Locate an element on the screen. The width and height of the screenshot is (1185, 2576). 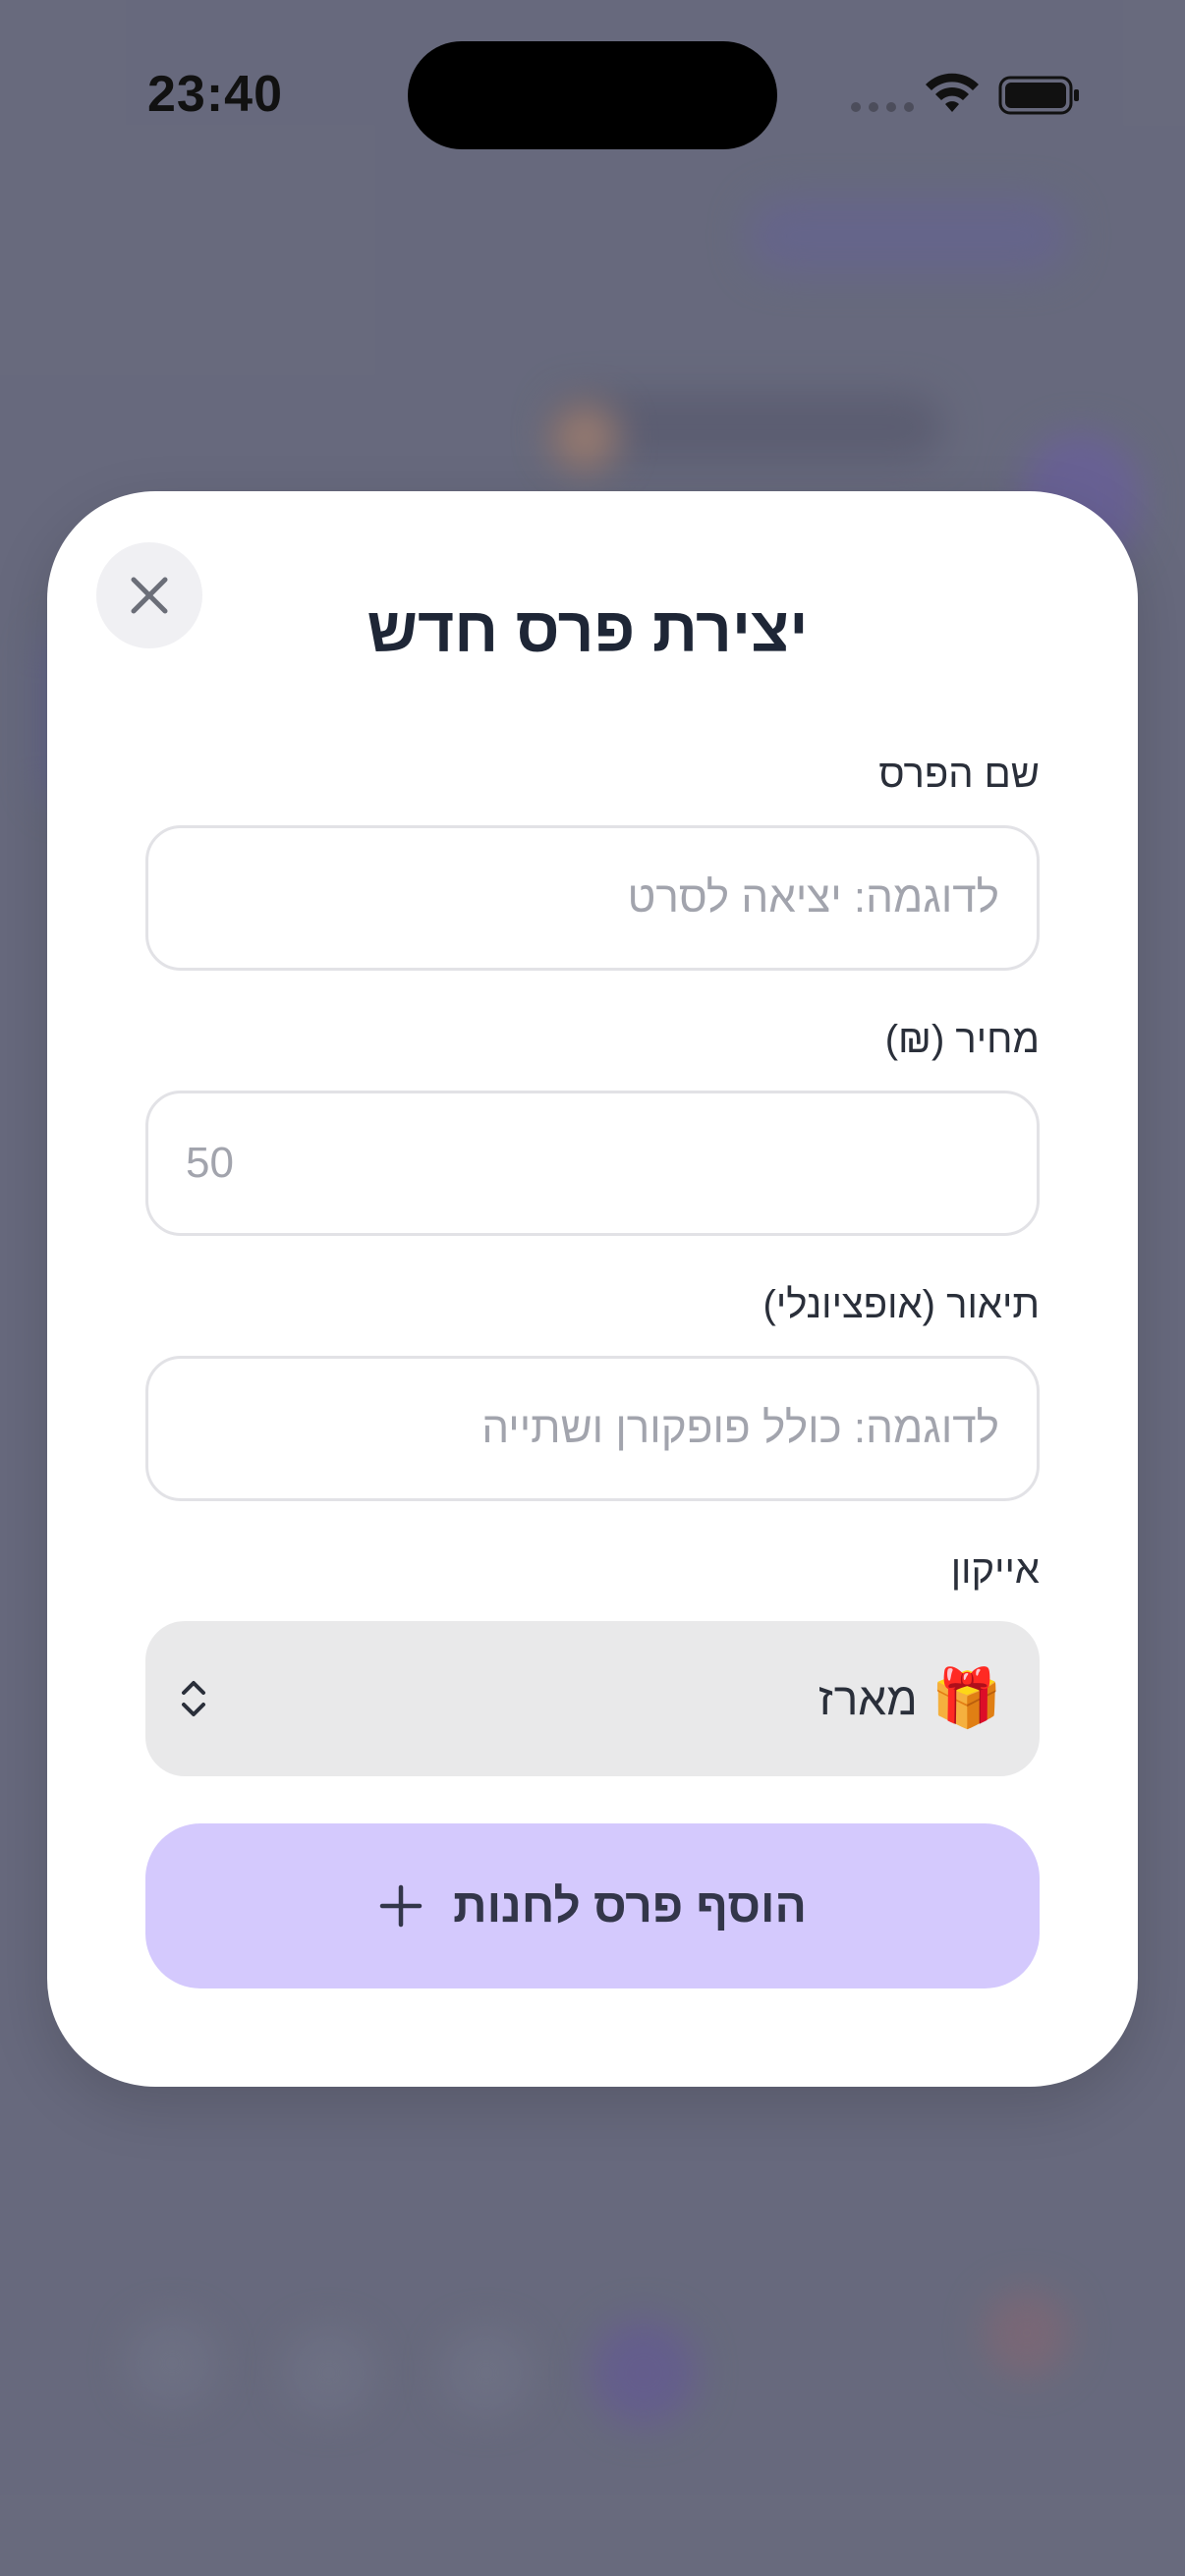
modal-title: יצירת פרס חדש is located at coordinates (588, 629).